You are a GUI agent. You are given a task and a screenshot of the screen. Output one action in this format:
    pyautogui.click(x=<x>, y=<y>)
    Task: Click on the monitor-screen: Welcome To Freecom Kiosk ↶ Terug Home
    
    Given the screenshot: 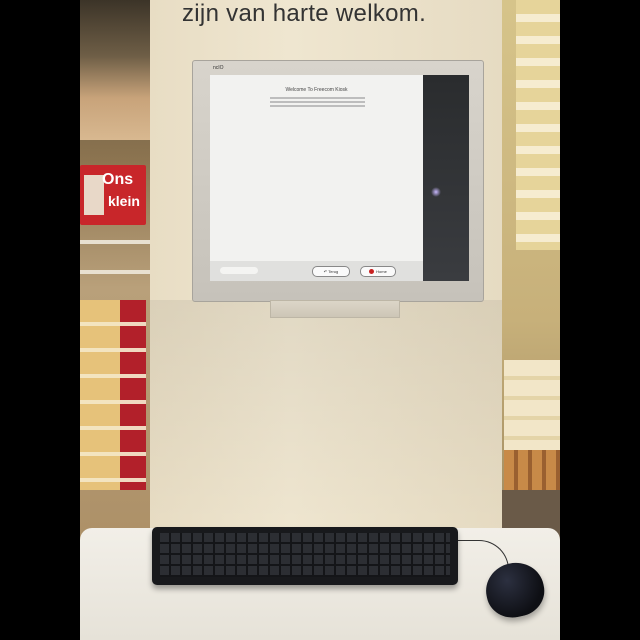 What is the action you would take?
    pyautogui.click(x=339, y=178)
    